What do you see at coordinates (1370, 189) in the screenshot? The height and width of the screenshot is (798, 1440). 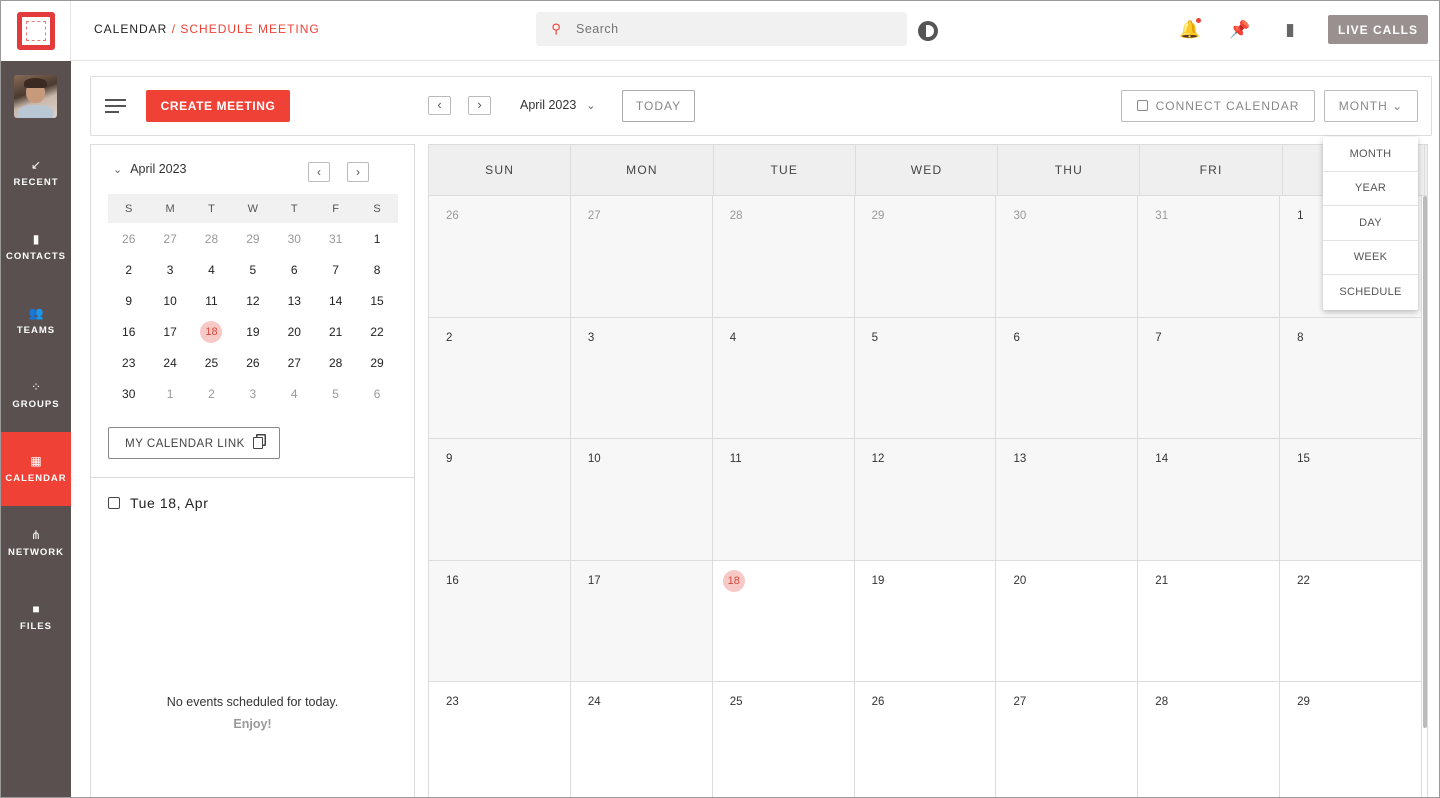 I see `view-option-year: YEAR` at bounding box center [1370, 189].